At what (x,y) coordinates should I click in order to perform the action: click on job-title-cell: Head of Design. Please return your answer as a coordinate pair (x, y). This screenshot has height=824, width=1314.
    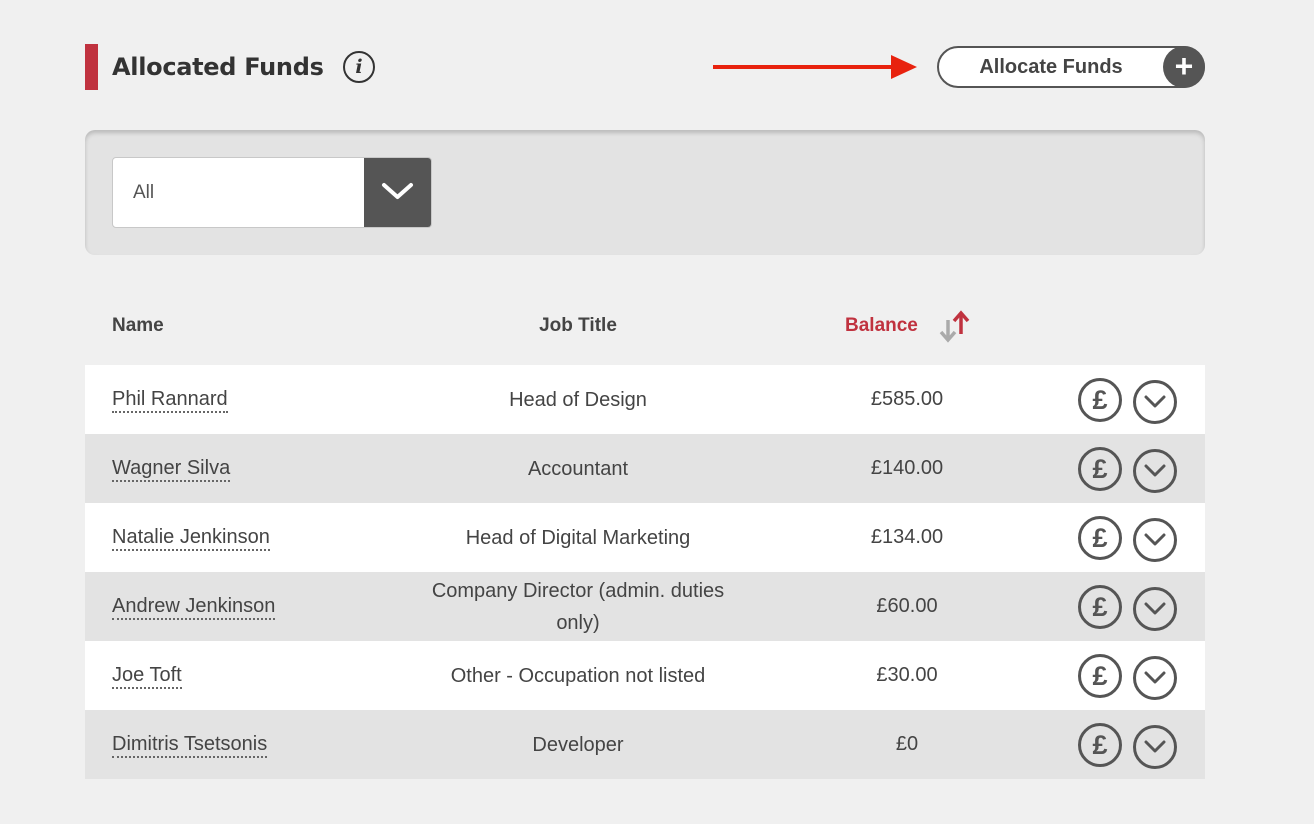
    Looking at the image, I should click on (578, 399).